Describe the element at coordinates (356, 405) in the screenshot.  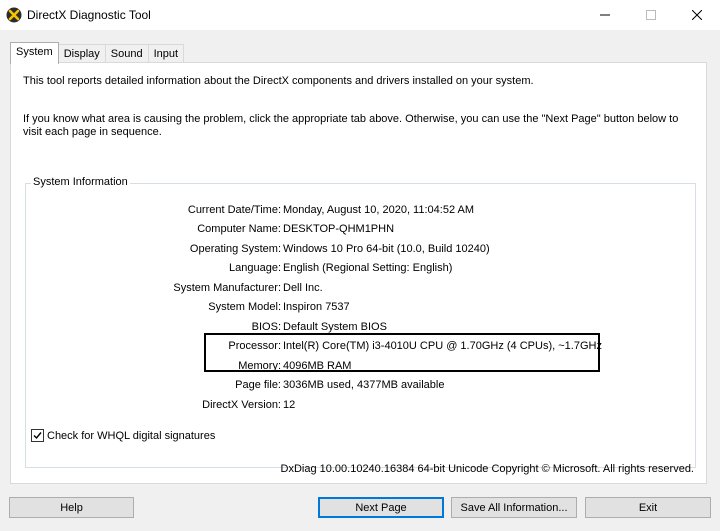
I see `row-directx-version: DirectX Version: 12` at that location.